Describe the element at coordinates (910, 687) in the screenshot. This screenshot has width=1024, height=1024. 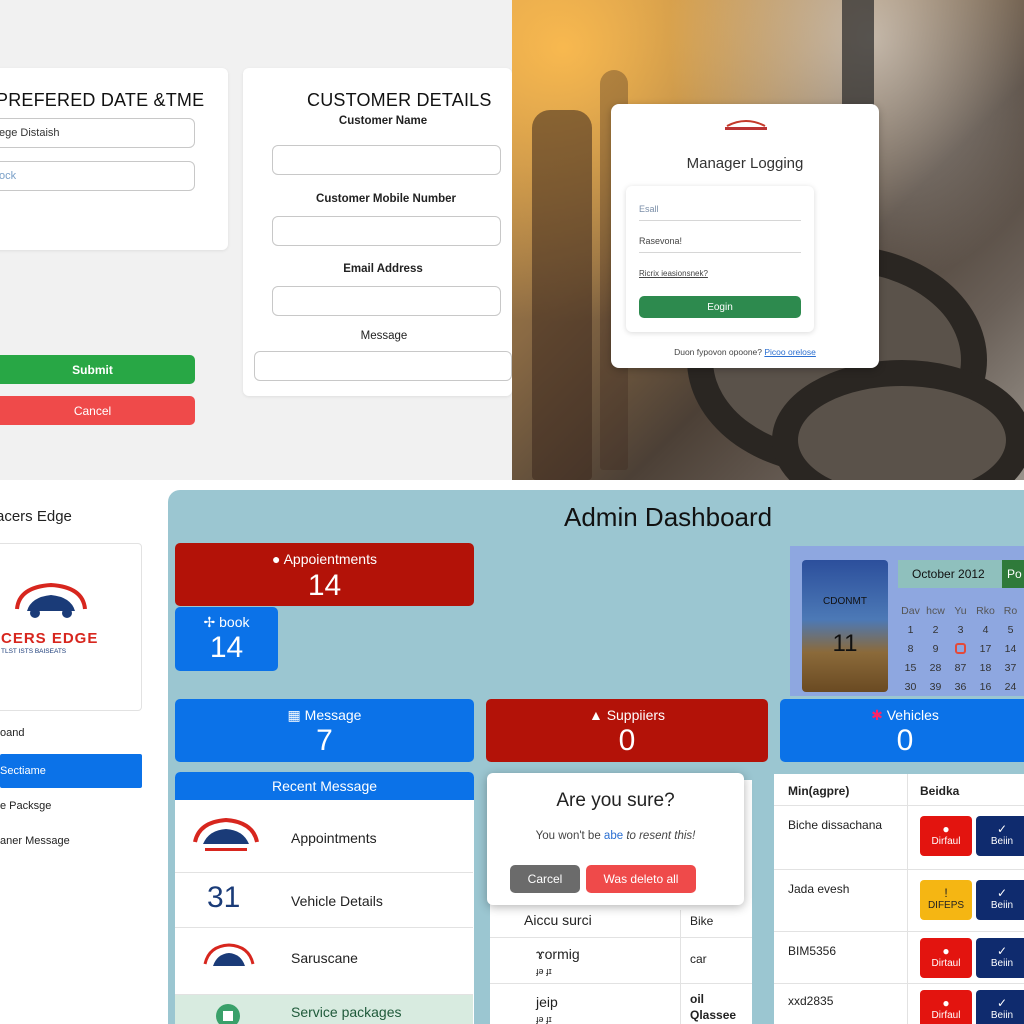
I see `calendar-day: 30` at that location.